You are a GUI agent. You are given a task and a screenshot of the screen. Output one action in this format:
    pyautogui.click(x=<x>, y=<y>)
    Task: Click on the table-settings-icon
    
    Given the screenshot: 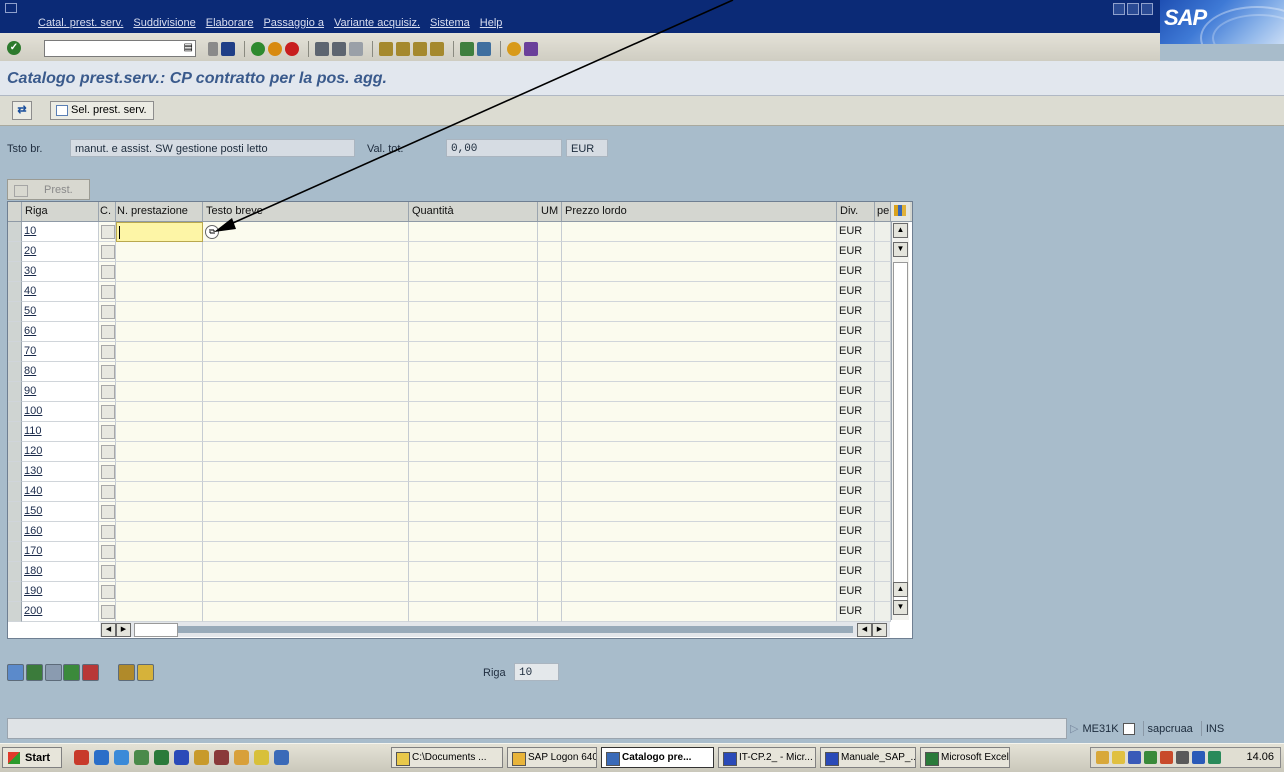 What is the action you would take?
    pyautogui.click(x=900, y=211)
    